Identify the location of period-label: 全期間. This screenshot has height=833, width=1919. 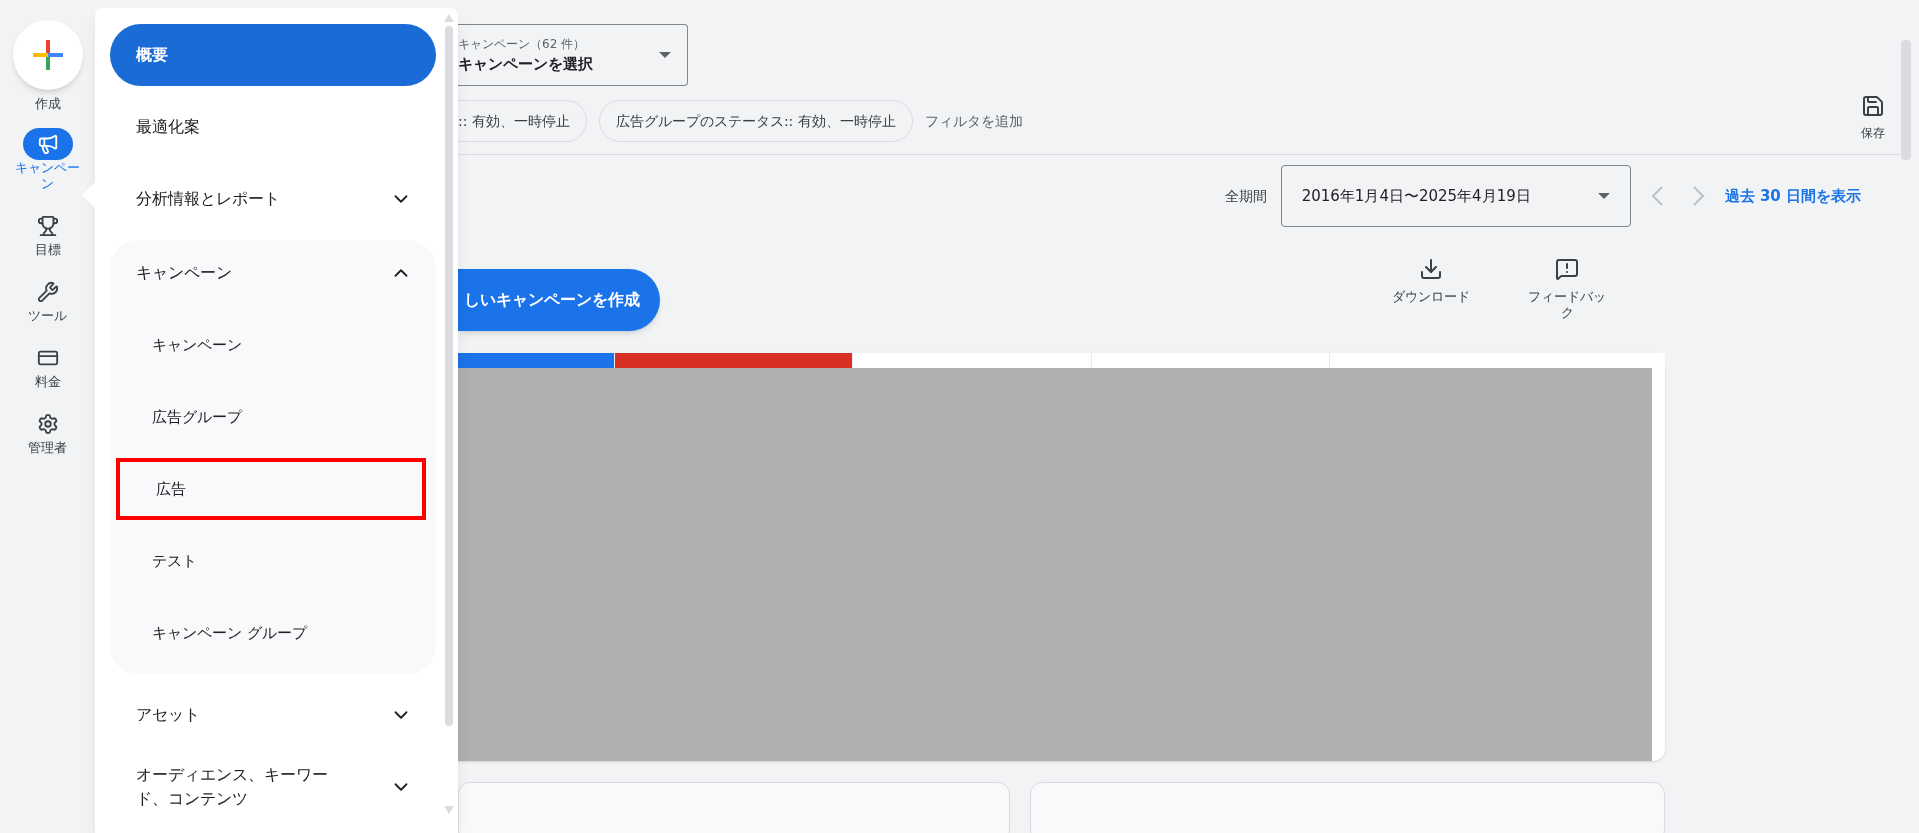
(1245, 196).